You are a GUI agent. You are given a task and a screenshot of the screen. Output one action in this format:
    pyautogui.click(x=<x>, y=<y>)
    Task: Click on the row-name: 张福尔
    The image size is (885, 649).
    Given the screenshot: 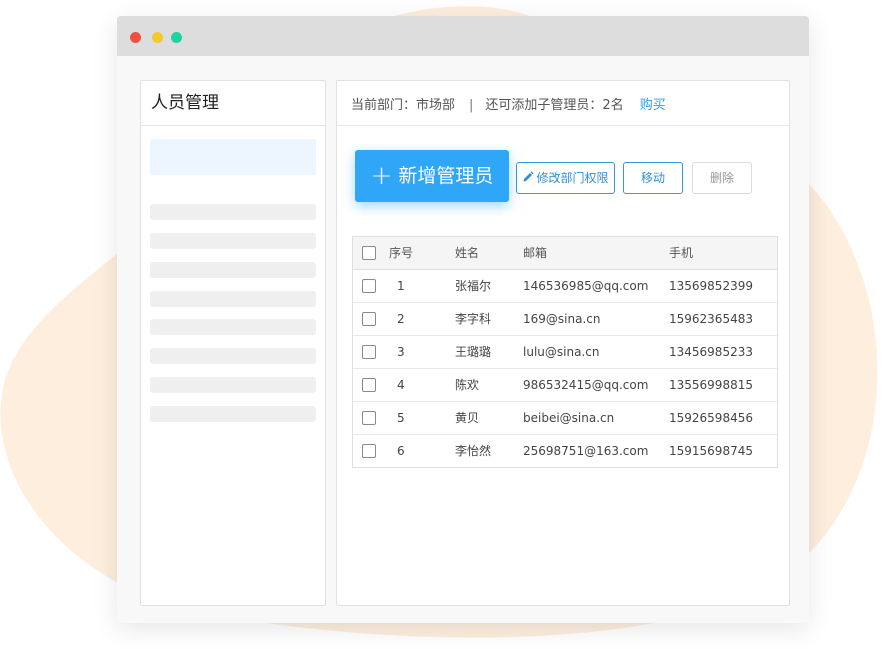 What is the action you would take?
    pyautogui.click(x=473, y=286)
    